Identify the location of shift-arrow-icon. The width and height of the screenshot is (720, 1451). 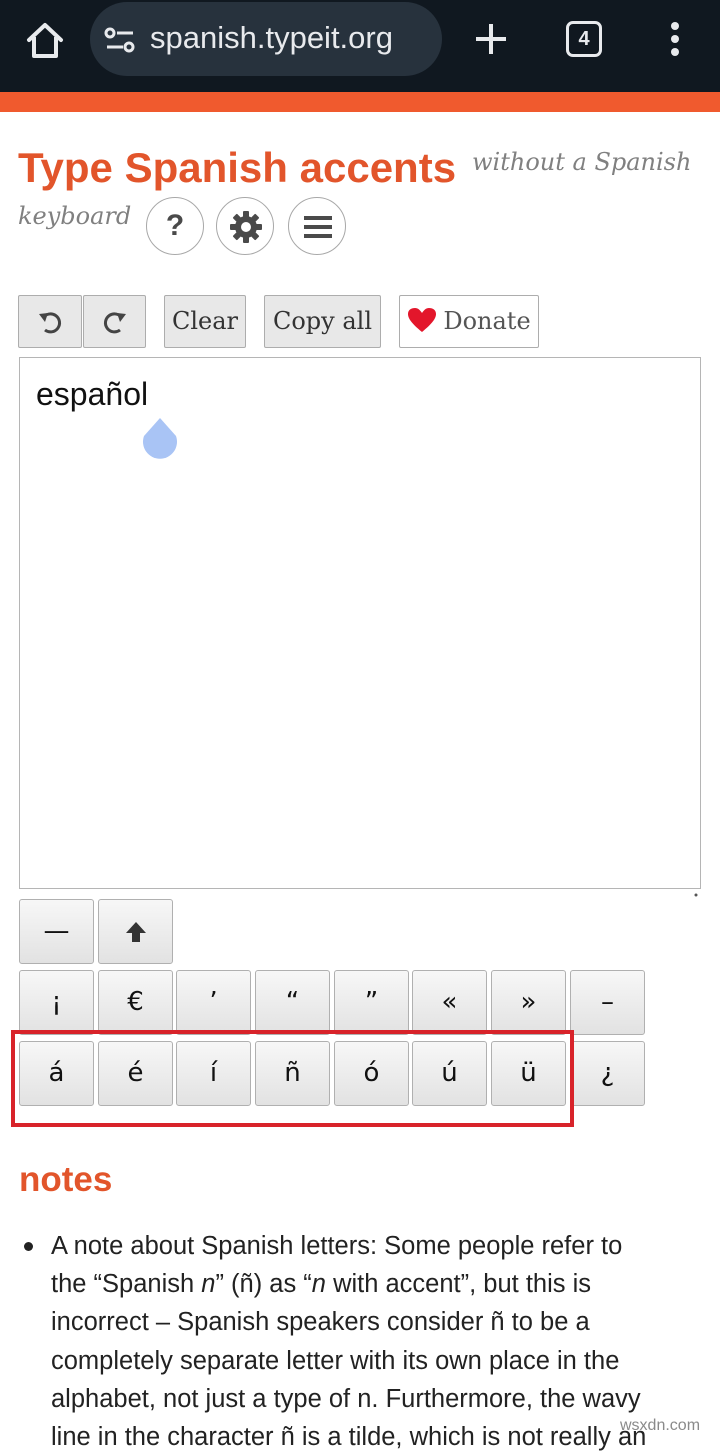
(135, 931).